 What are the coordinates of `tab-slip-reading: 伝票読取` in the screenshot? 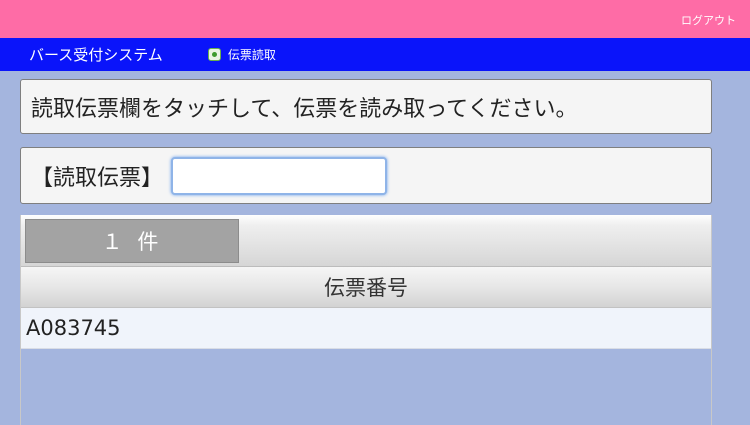 It's located at (241, 54).